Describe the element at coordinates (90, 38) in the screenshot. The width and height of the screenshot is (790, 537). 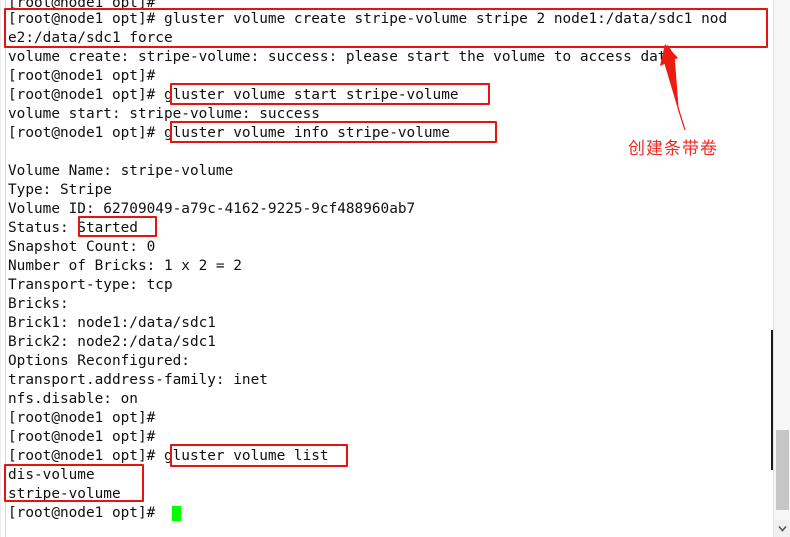
I see `terminal-line: e2:/data/sdc1 force` at that location.